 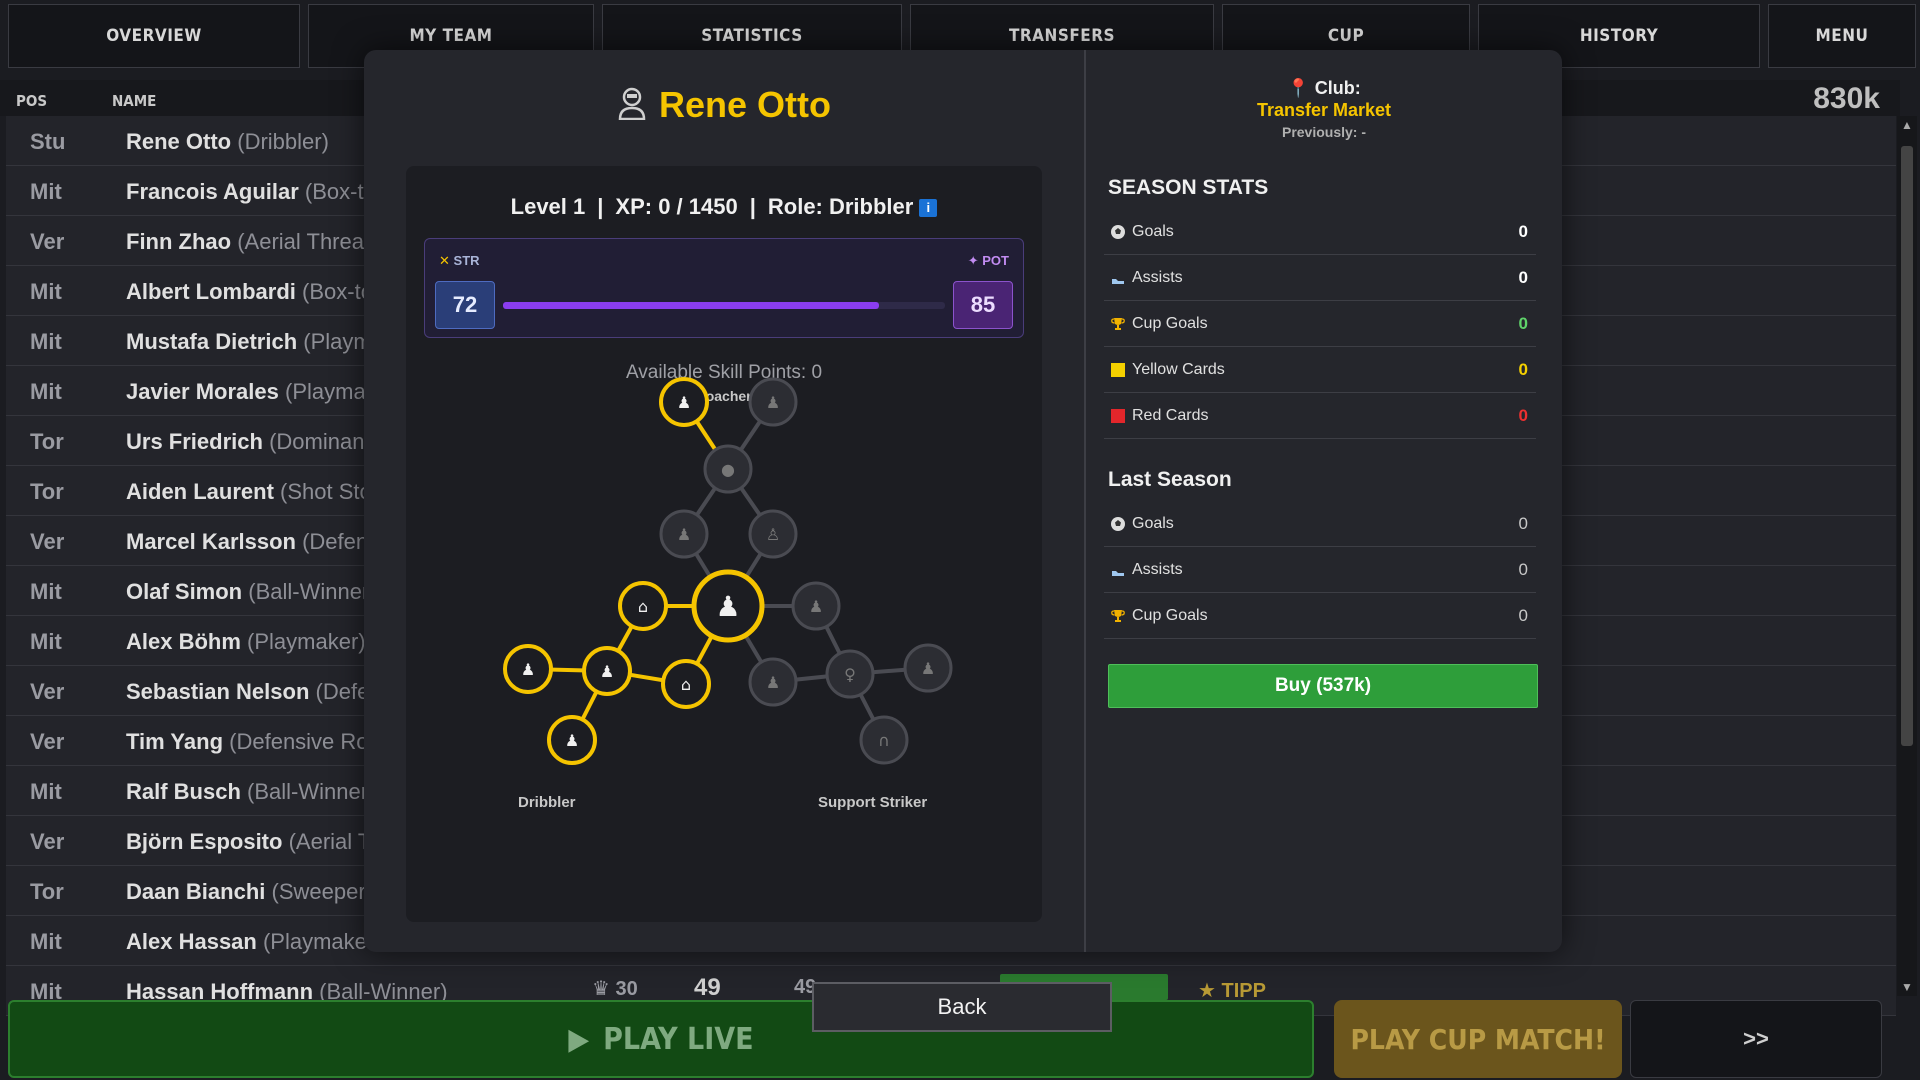 What do you see at coordinates (308, 791) in the screenshot?
I see `player-role-text: (Ball-Winner` at bounding box center [308, 791].